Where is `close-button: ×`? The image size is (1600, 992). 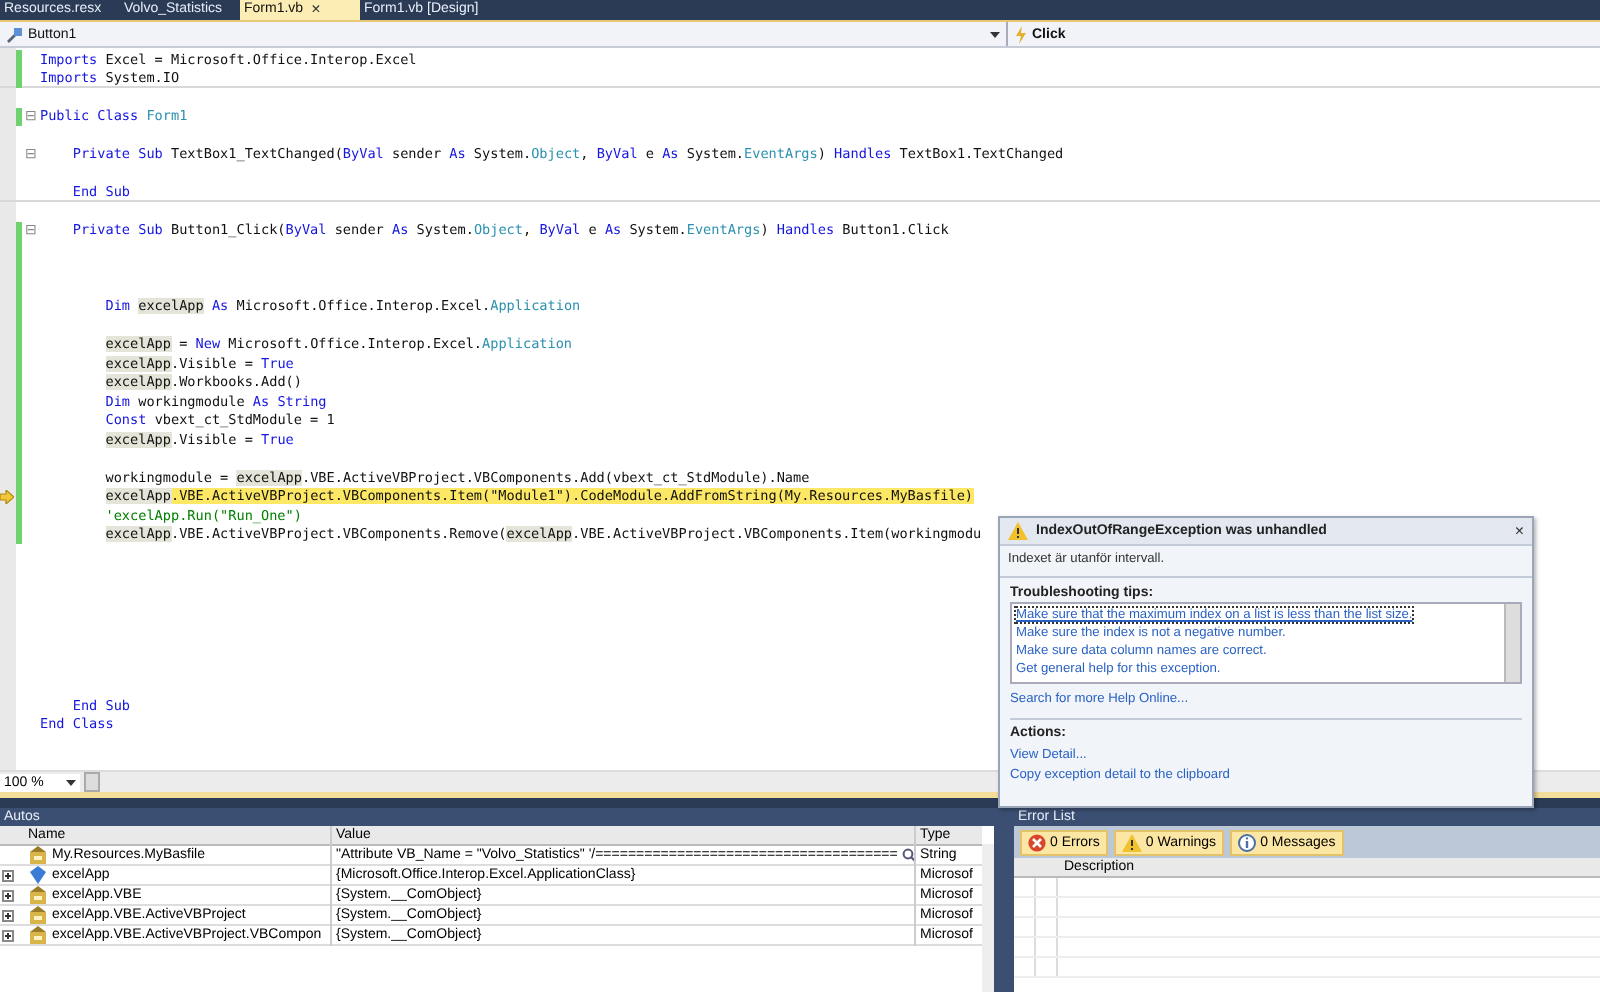 close-button: × is located at coordinates (1519, 531).